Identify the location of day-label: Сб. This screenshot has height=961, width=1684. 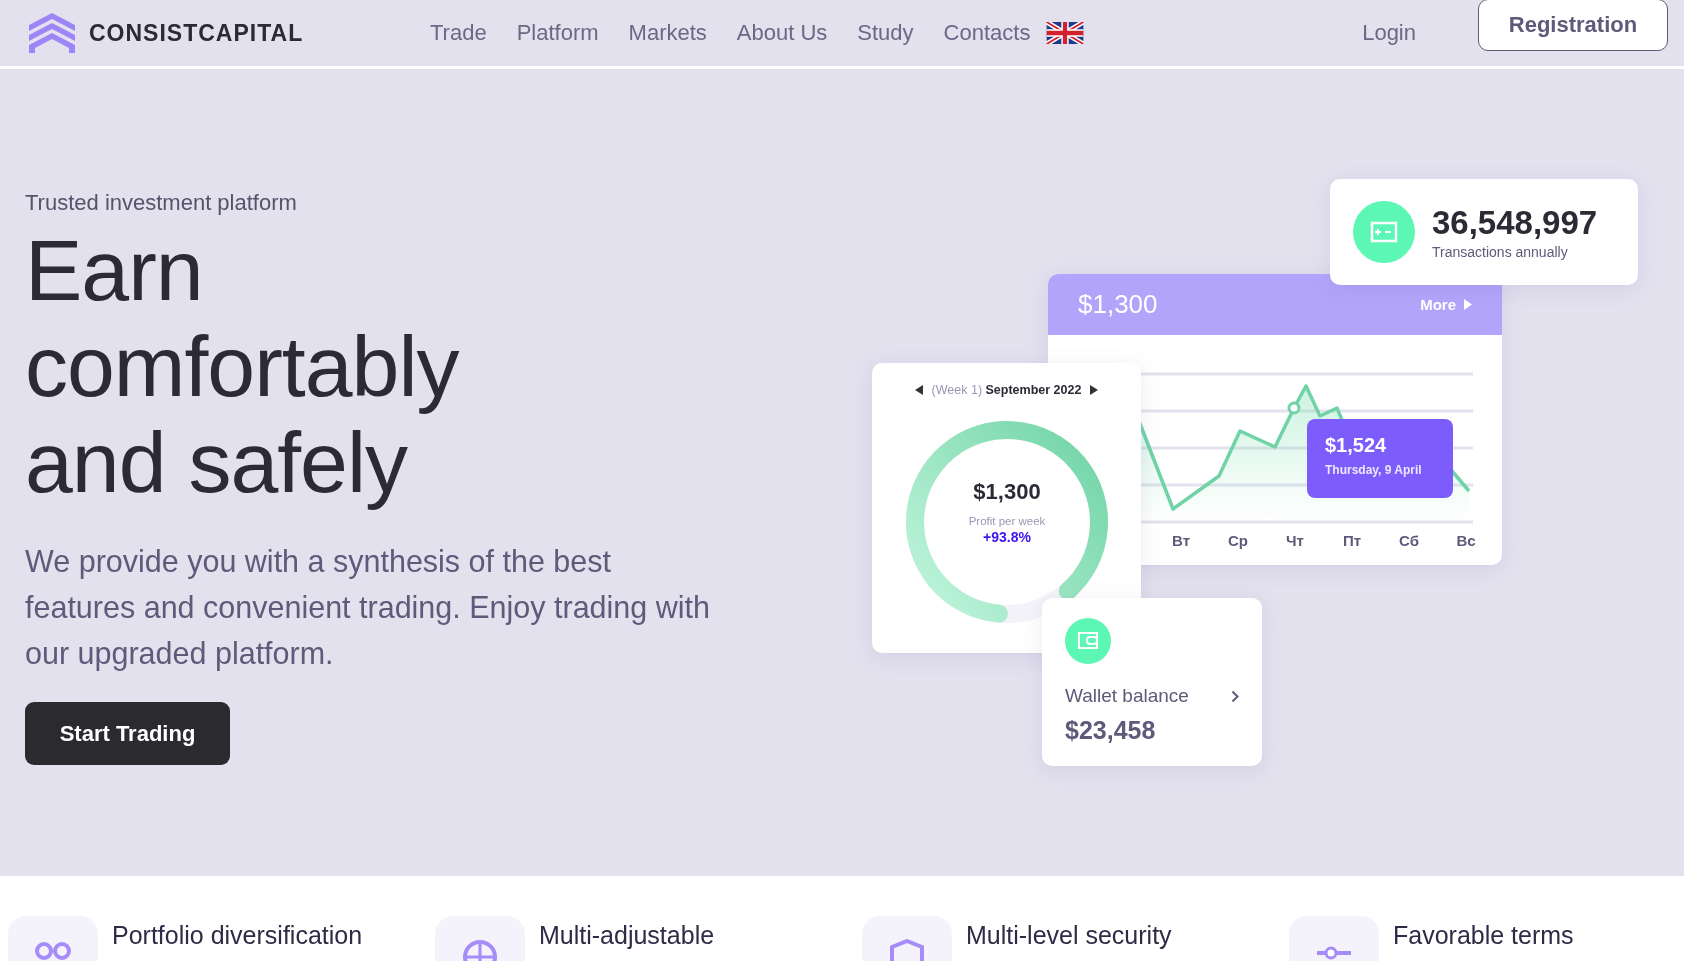
(1409, 540).